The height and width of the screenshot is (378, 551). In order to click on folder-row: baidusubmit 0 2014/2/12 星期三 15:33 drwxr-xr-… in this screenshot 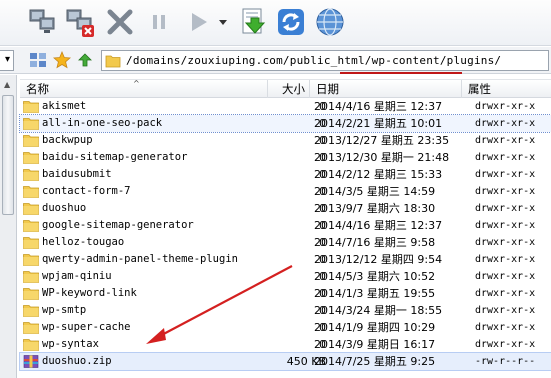, I will do `click(285, 174)`.